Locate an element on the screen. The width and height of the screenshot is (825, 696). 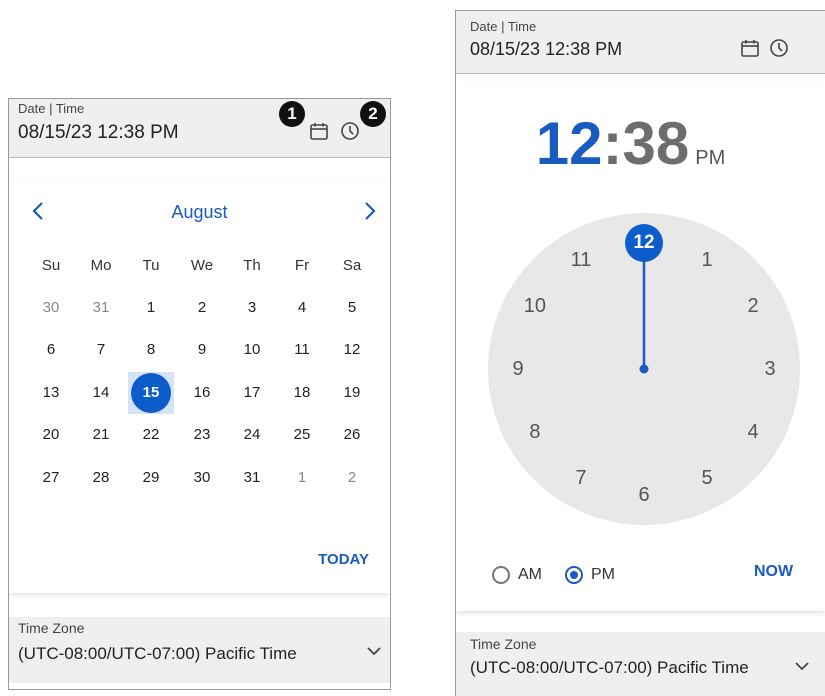
am-radio-button is located at coordinates (501, 575).